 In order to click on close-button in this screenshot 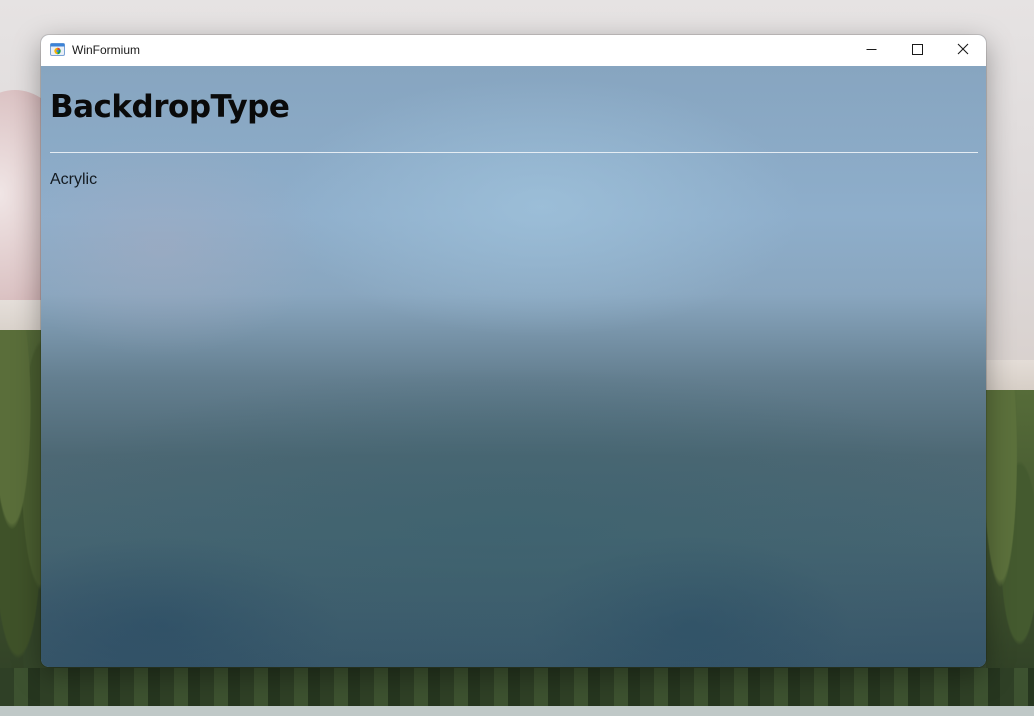, I will do `click(963, 50)`.